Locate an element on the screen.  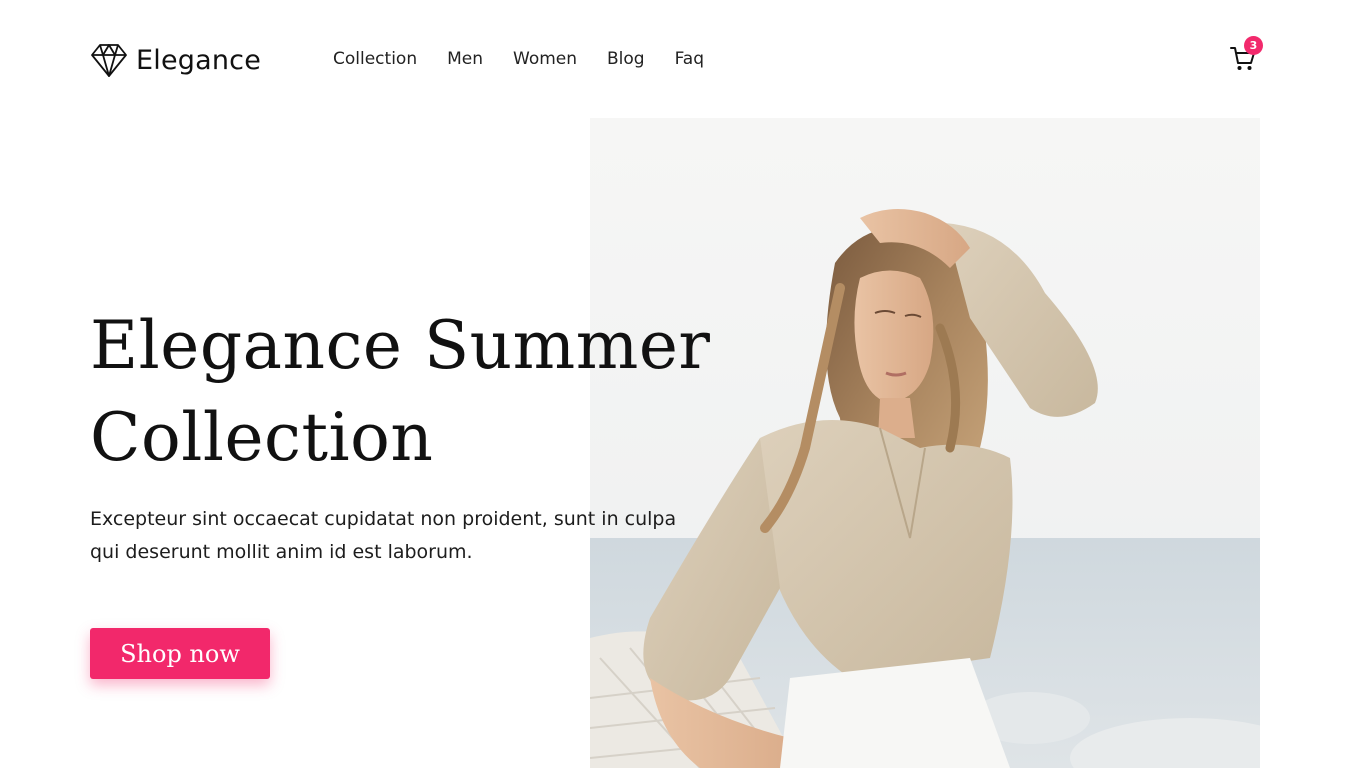
nav-item-blog: Blog is located at coordinates (626, 59).